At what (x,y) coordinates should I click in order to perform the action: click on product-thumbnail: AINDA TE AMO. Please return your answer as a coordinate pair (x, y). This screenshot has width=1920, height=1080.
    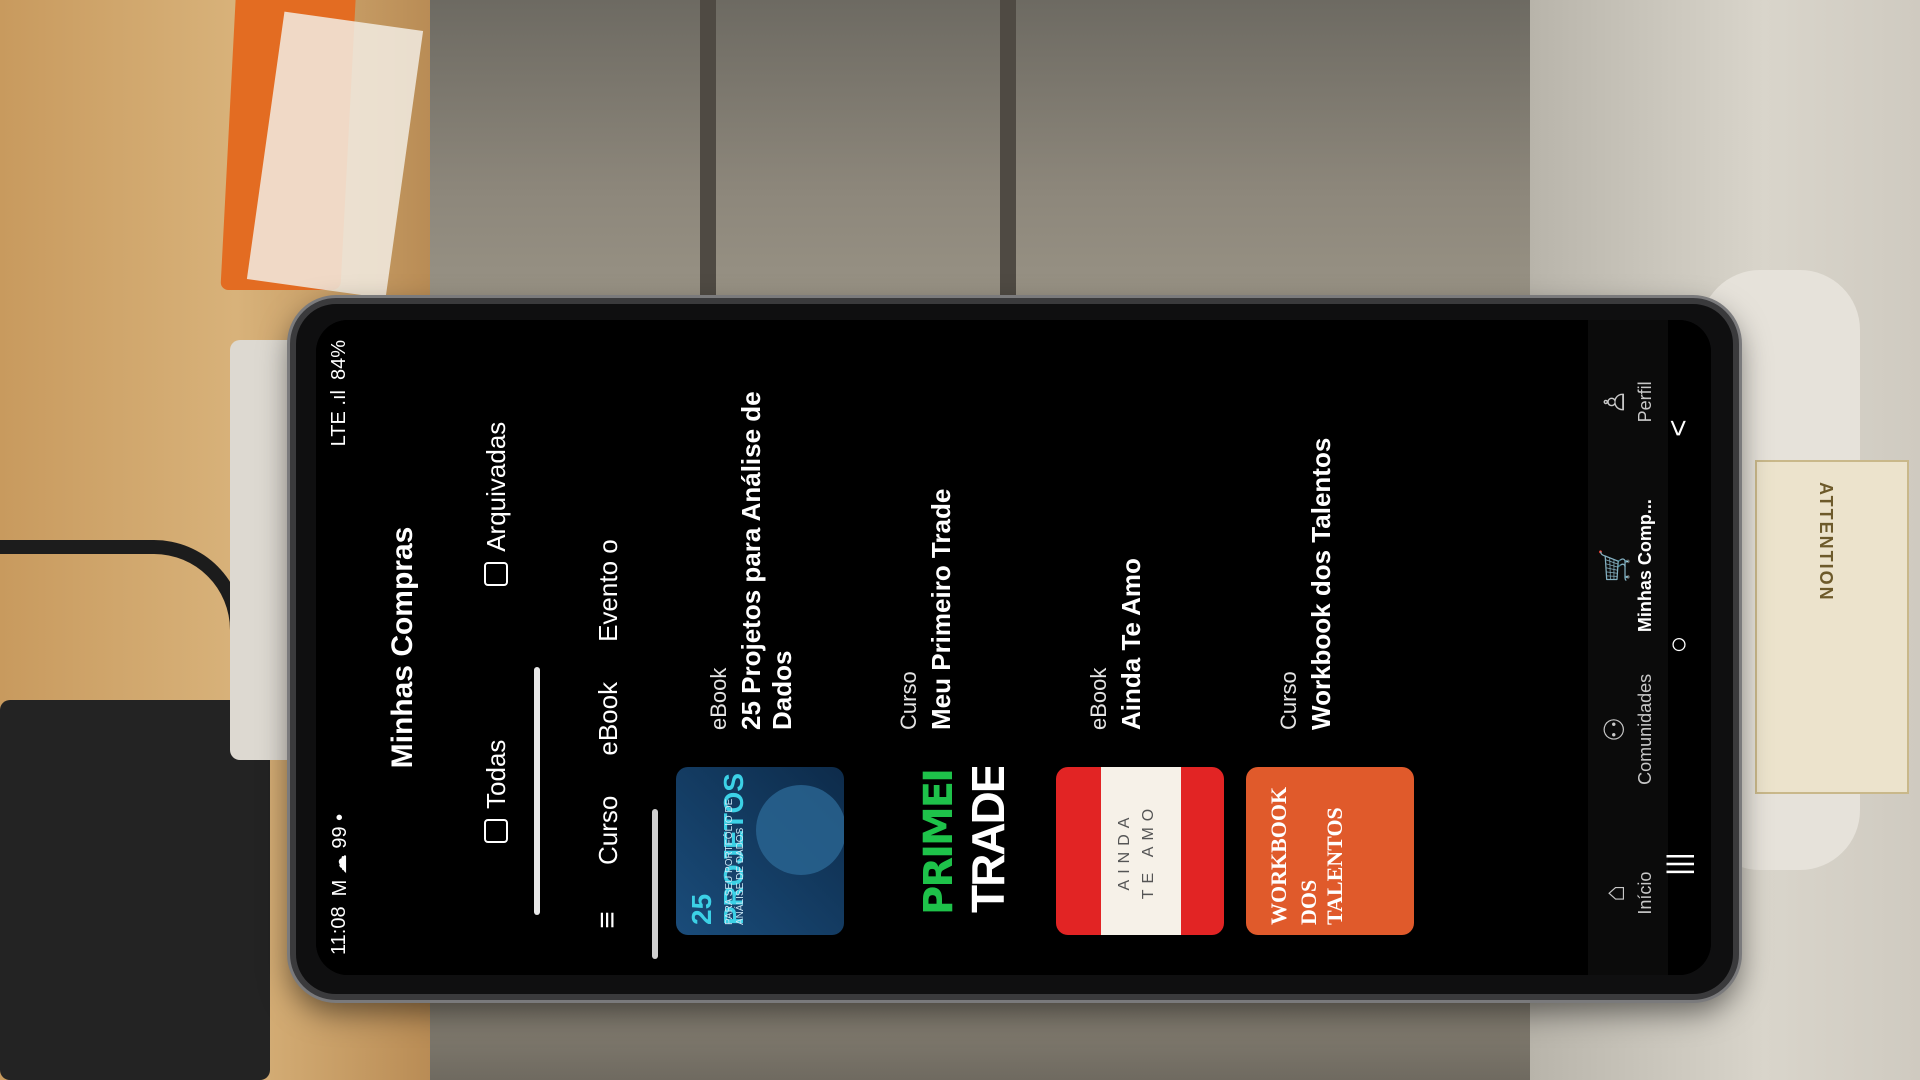
    Looking at the image, I should click on (1140, 851).